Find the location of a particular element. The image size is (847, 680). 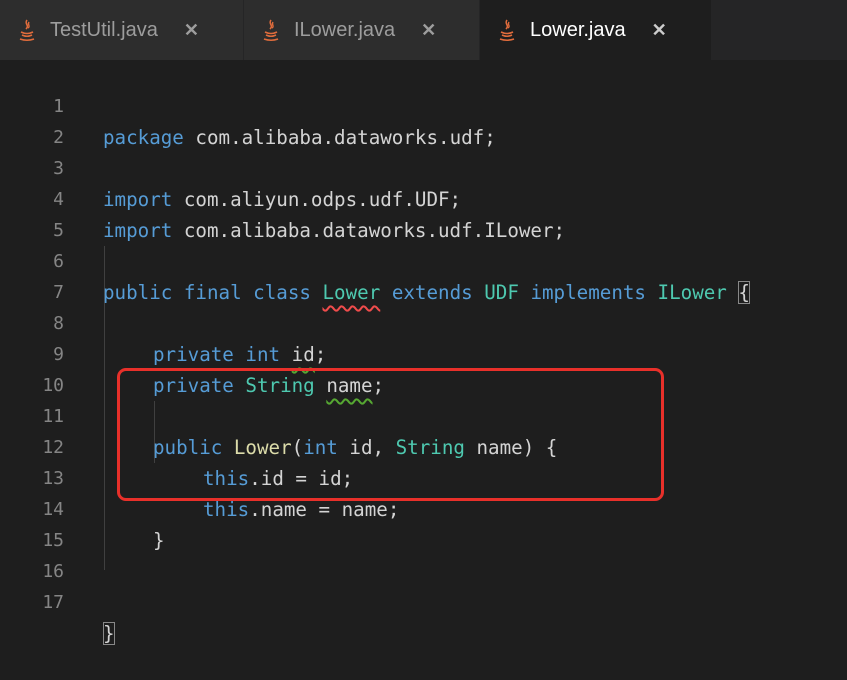

code-line: 17 } is located at coordinates (423, 600).